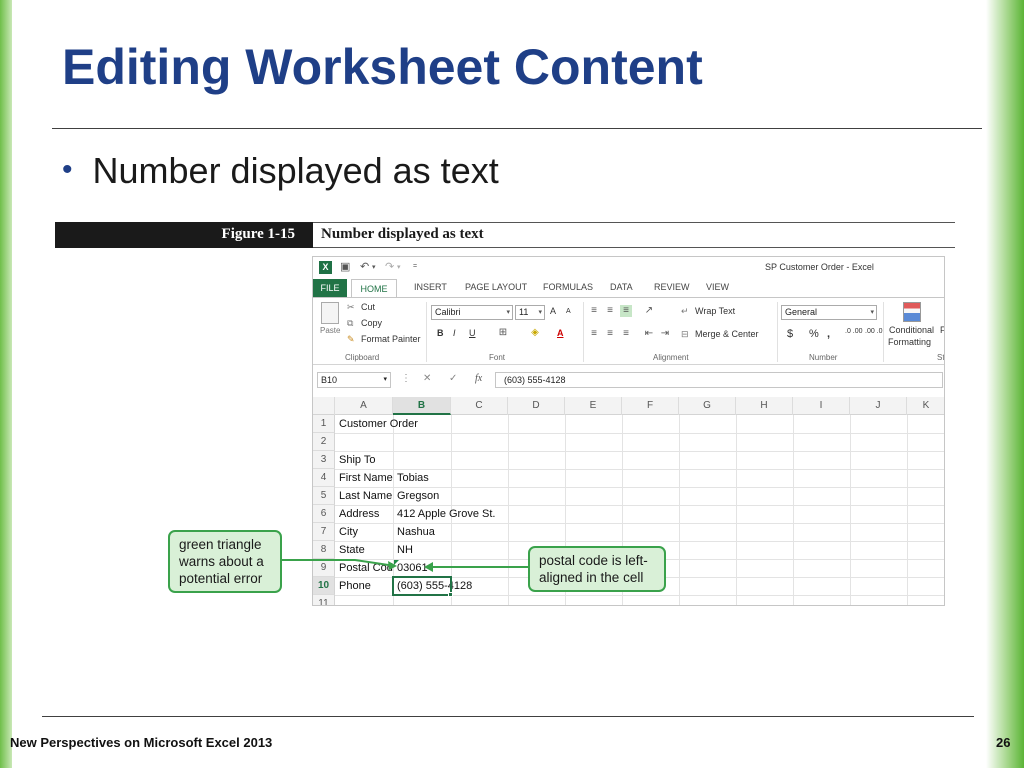  Describe the element at coordinates (405, 565) in the screenshot. I see `callout-arrows` at that location.